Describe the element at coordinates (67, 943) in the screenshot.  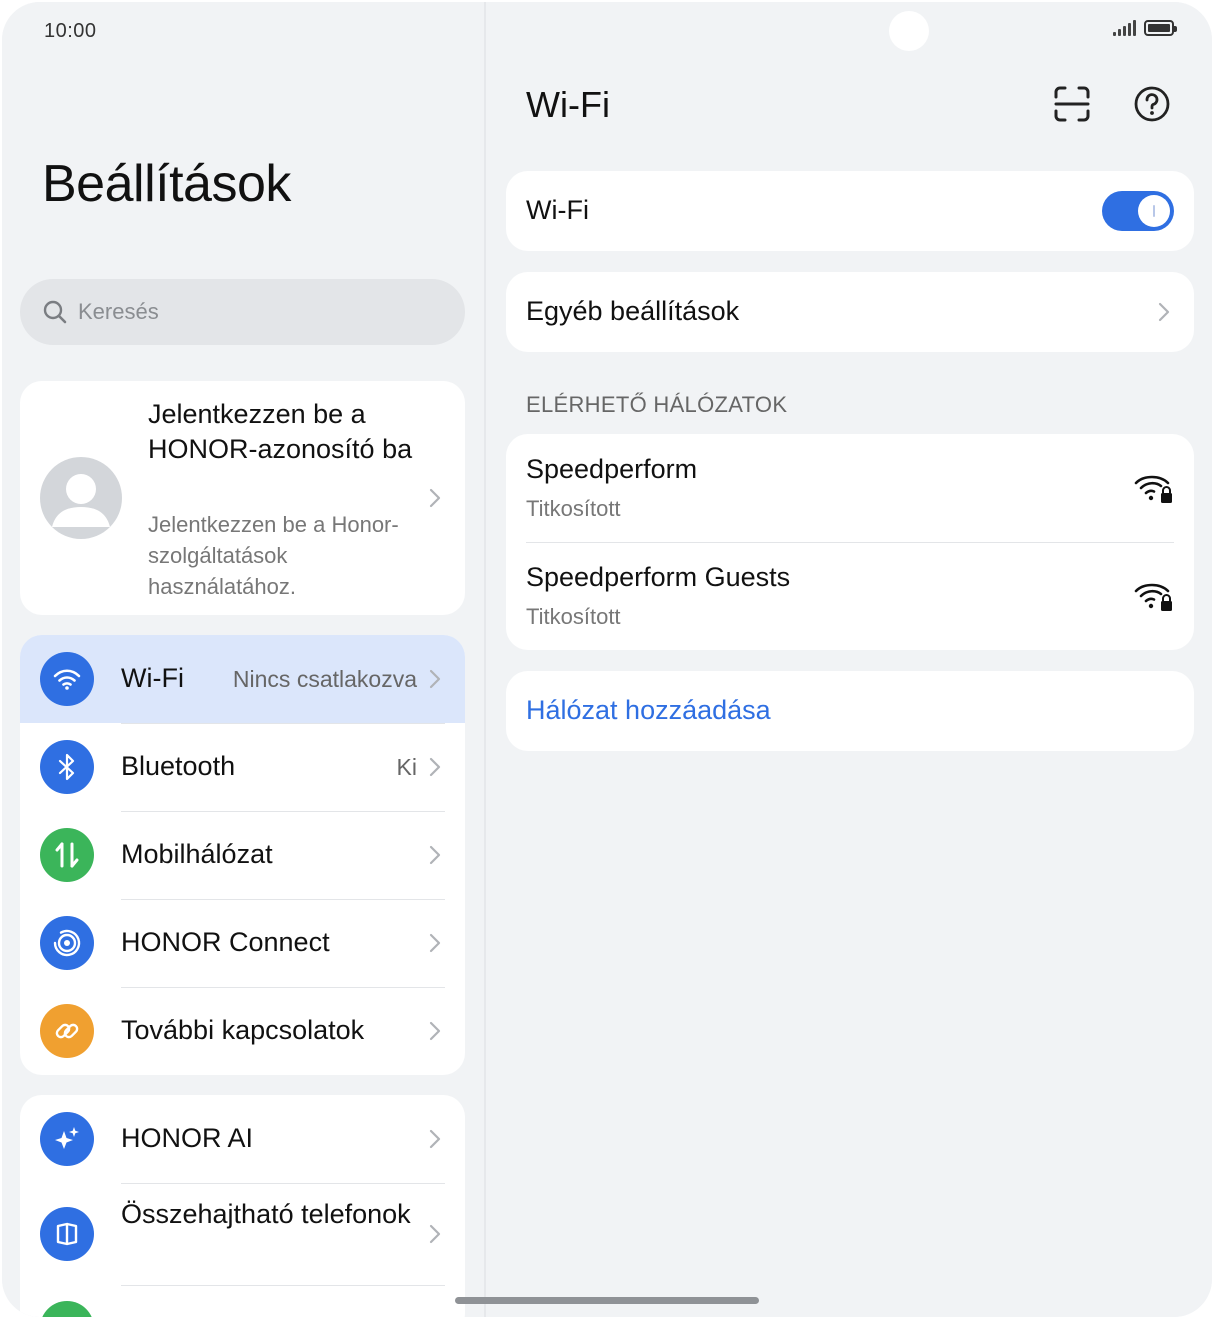
I see `honor-connect-icon` at that location.